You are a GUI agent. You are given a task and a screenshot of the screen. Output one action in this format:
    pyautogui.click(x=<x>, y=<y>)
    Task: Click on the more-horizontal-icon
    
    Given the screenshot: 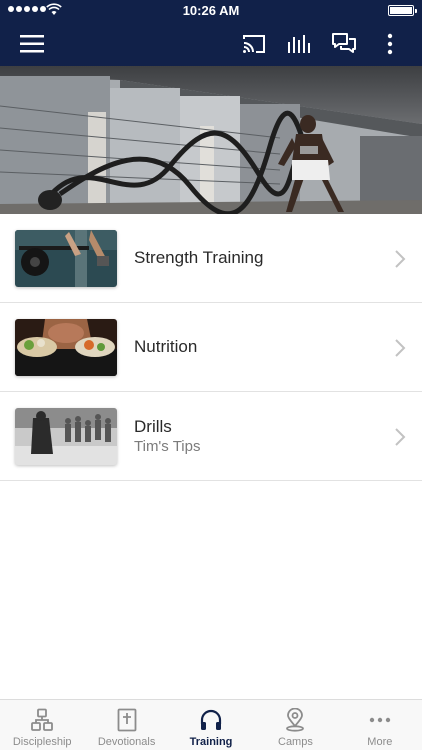 What is the action you would take?
    pyautogui.click(x=380, y=720)
    